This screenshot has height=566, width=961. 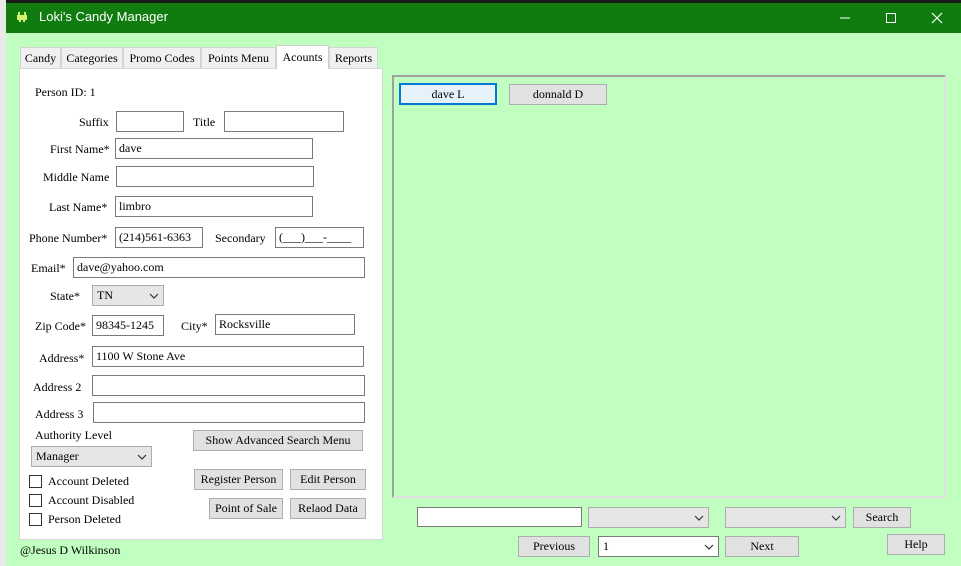 I want to click on maximize-icon, so click(x=891, y=18).